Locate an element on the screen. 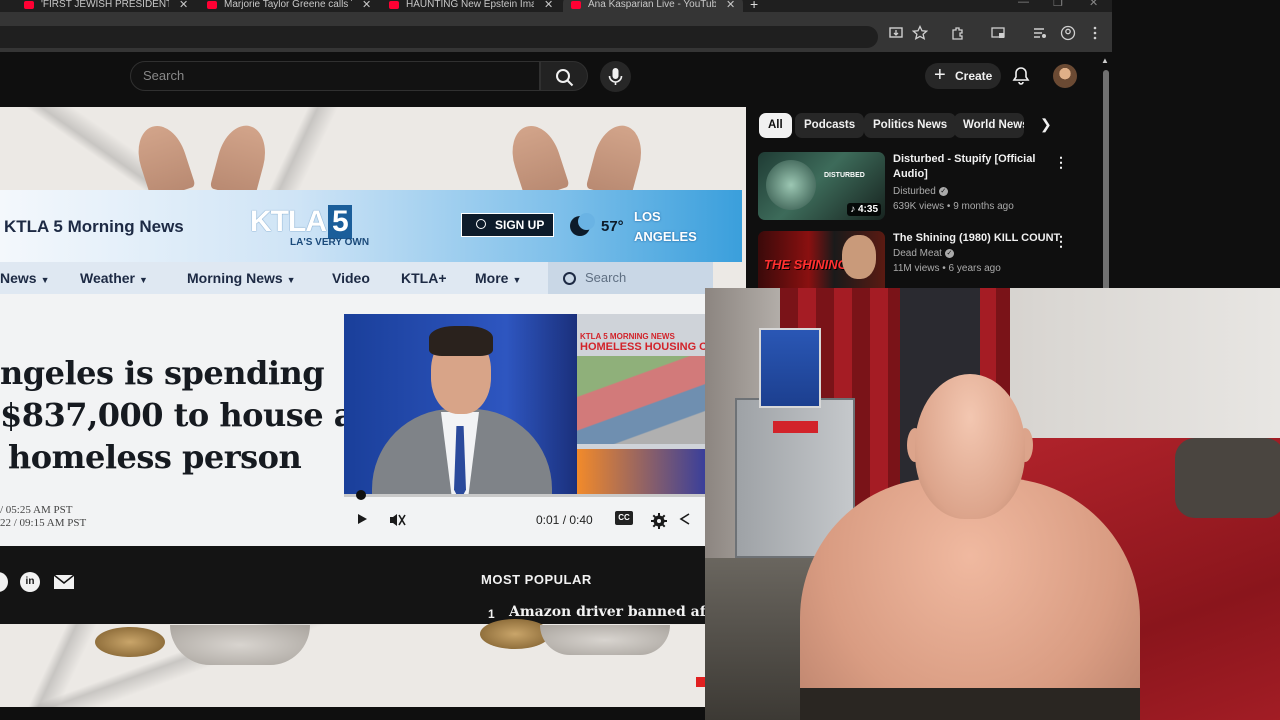 The height and width of the screenshot is (720, 1280). thumbnail-caption: THE SHINING is located at coordinates (806, 264).